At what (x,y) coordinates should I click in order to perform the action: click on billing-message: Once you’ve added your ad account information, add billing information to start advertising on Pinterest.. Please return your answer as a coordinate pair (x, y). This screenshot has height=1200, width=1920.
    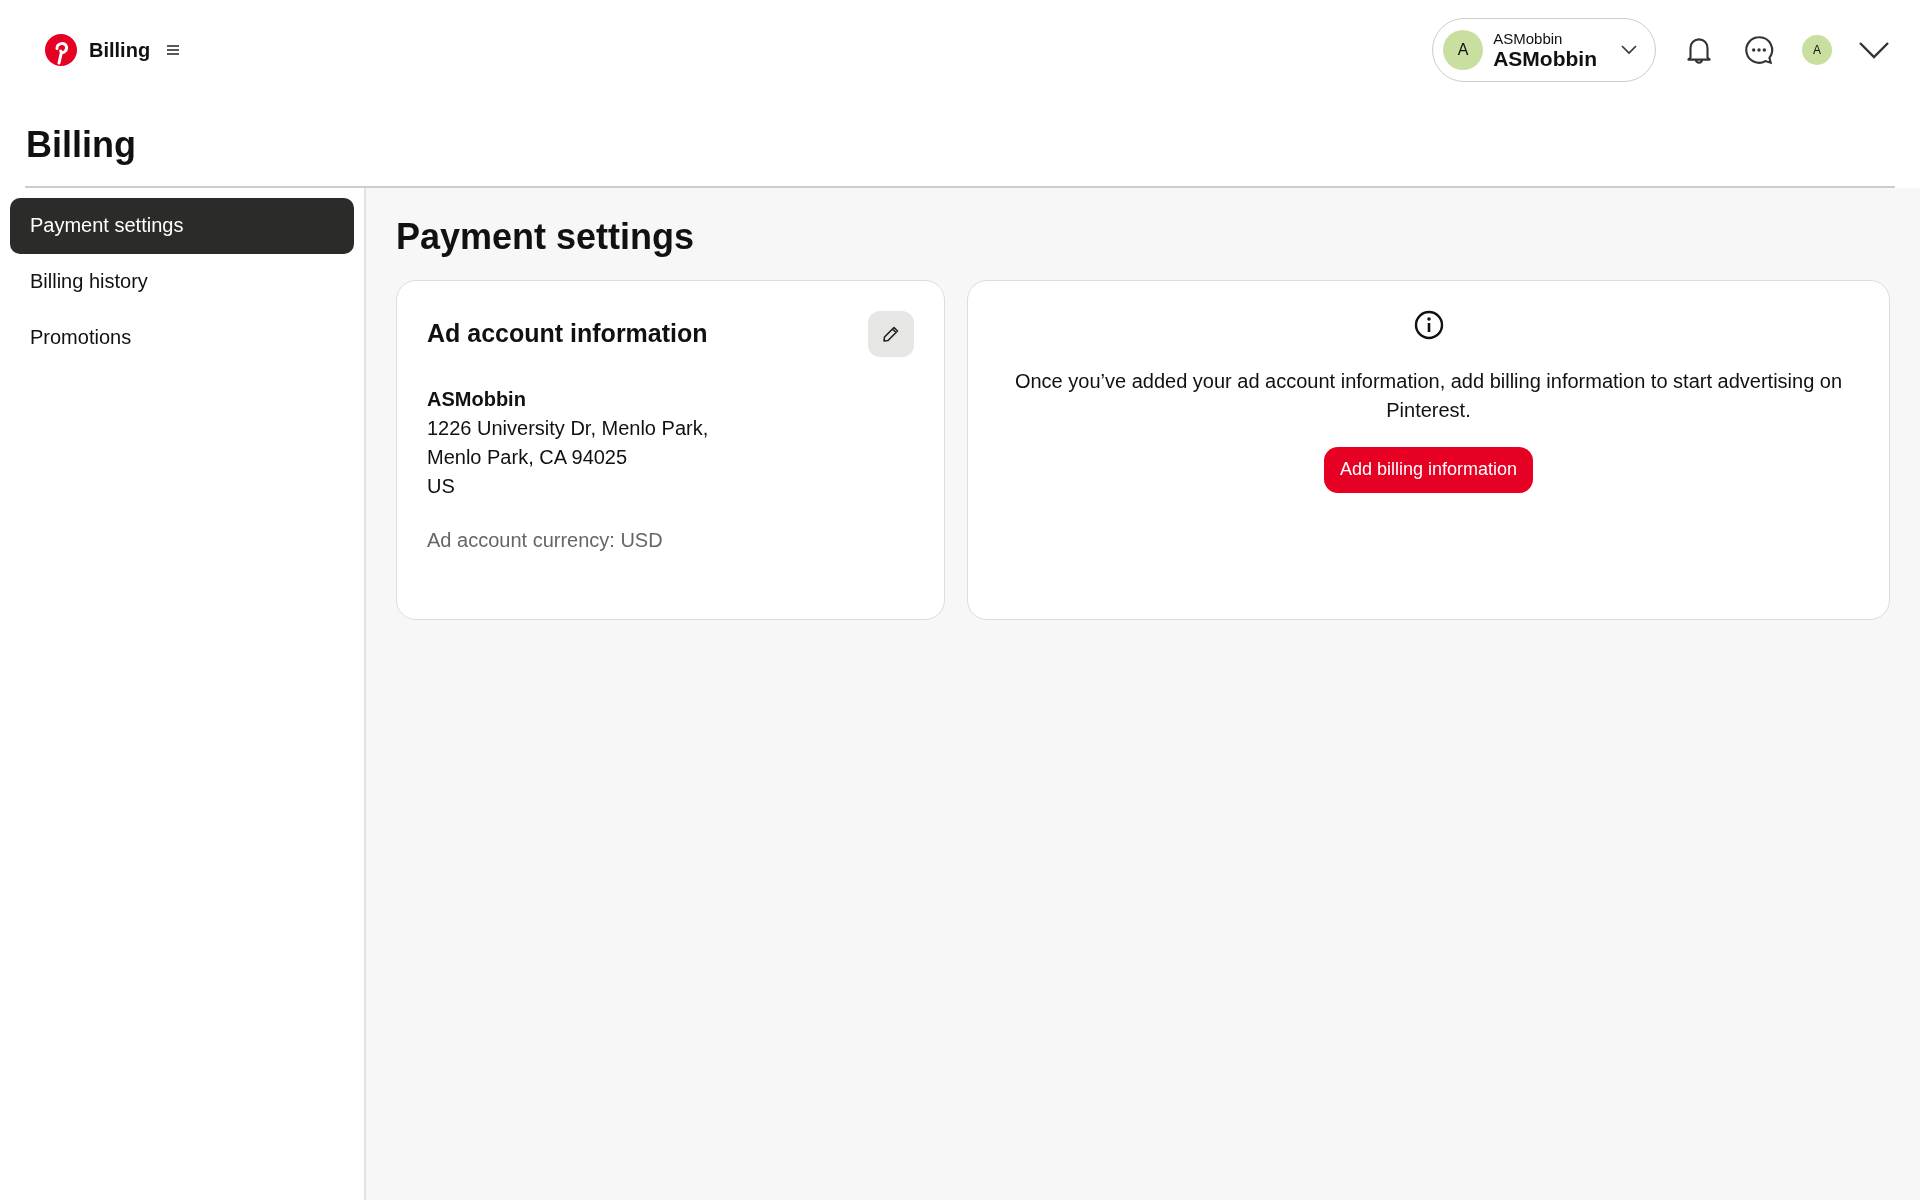
    Looking at the image, I should click on (1428, 395).